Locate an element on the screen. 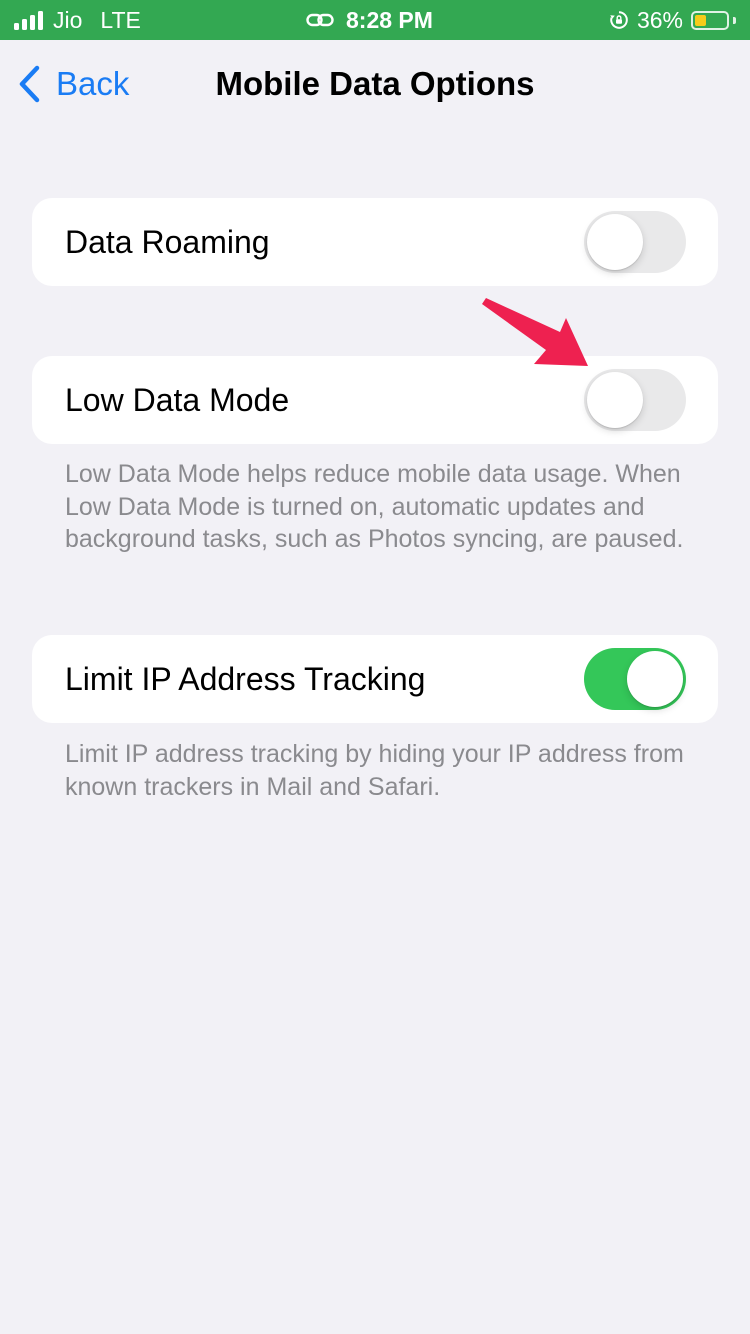  low-data-mode-toggle is located at coordinates (635, 400).